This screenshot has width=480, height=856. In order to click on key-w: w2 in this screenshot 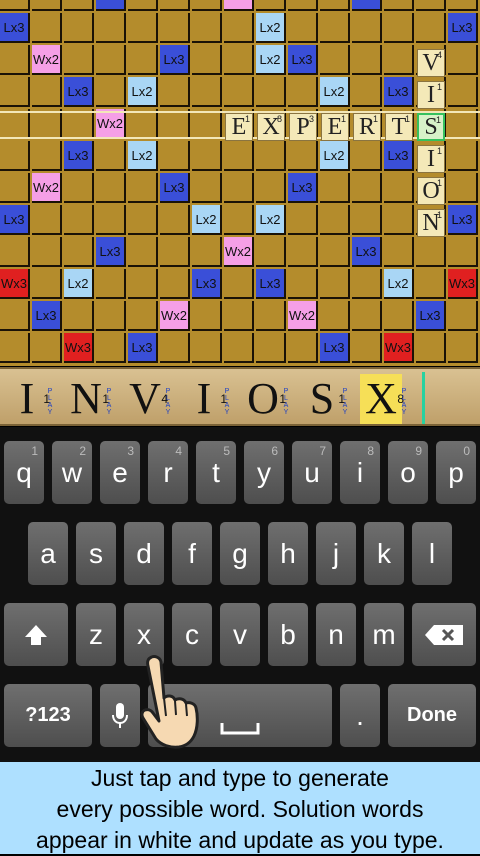, I will do `click(72, 472)`.